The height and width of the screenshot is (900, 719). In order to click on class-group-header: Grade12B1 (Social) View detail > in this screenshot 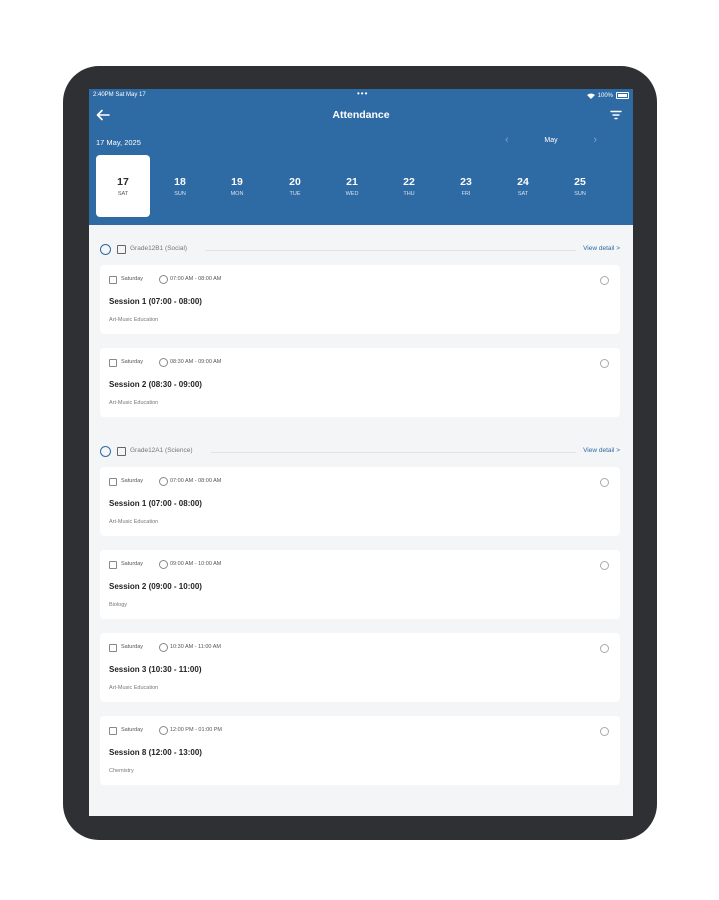, I will do `click(361, 250)`.